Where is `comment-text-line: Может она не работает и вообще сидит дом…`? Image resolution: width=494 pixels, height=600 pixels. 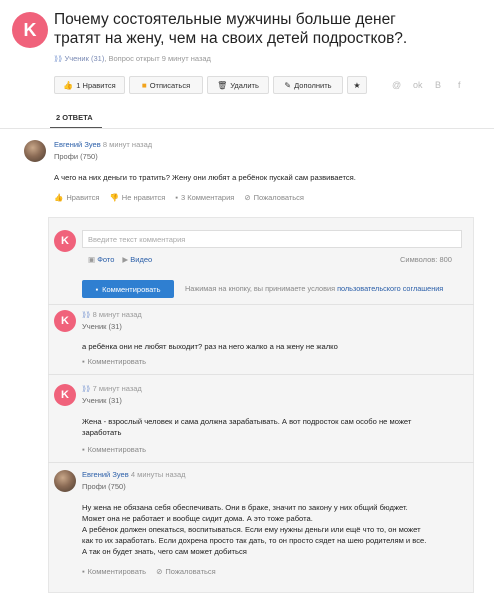 comment-text-line: Может она не работает и вообще сидит дом… is located at coordinates (197, 518).